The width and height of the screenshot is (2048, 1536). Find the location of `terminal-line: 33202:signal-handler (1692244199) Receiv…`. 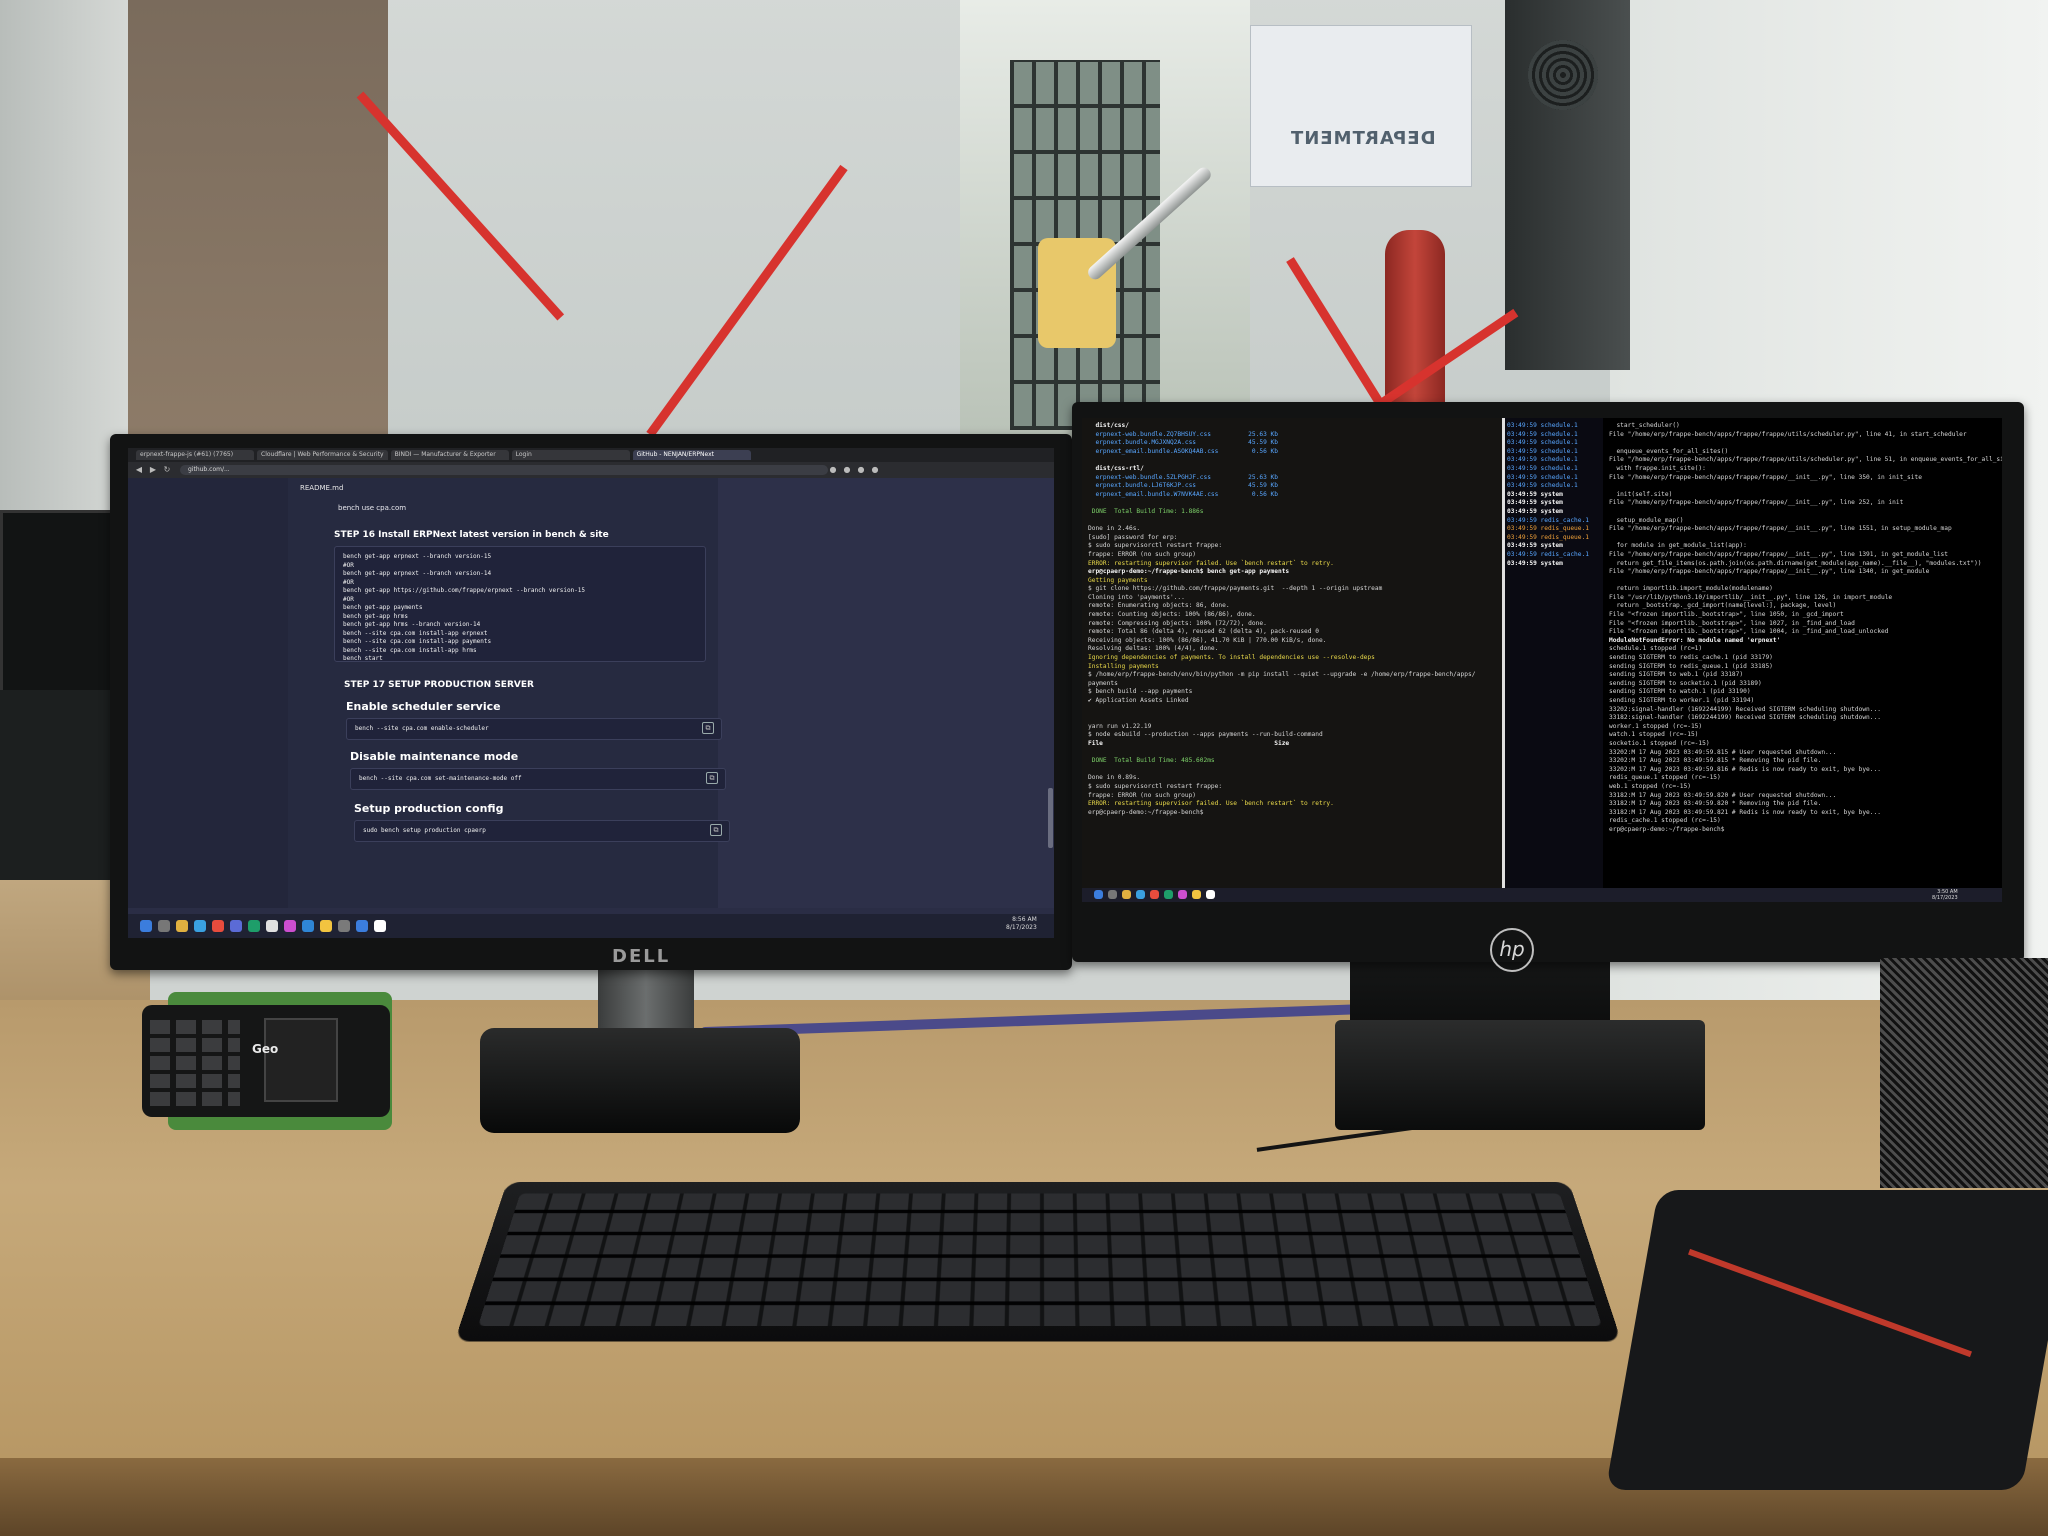

terminal-line: 33202:signal-handler (1692244199) Receiv… is located at coordinates (1745, 709).